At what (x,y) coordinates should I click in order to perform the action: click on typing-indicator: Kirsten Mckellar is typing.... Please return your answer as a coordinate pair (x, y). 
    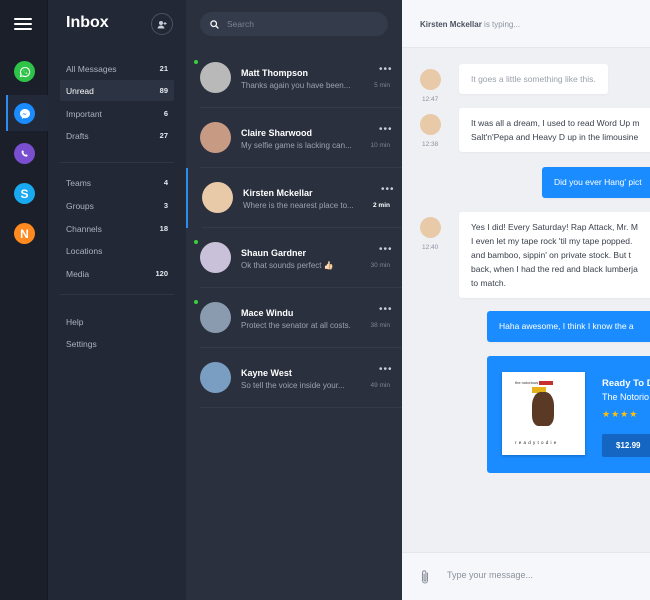
    Looking at the image, I should click on (470, 24).